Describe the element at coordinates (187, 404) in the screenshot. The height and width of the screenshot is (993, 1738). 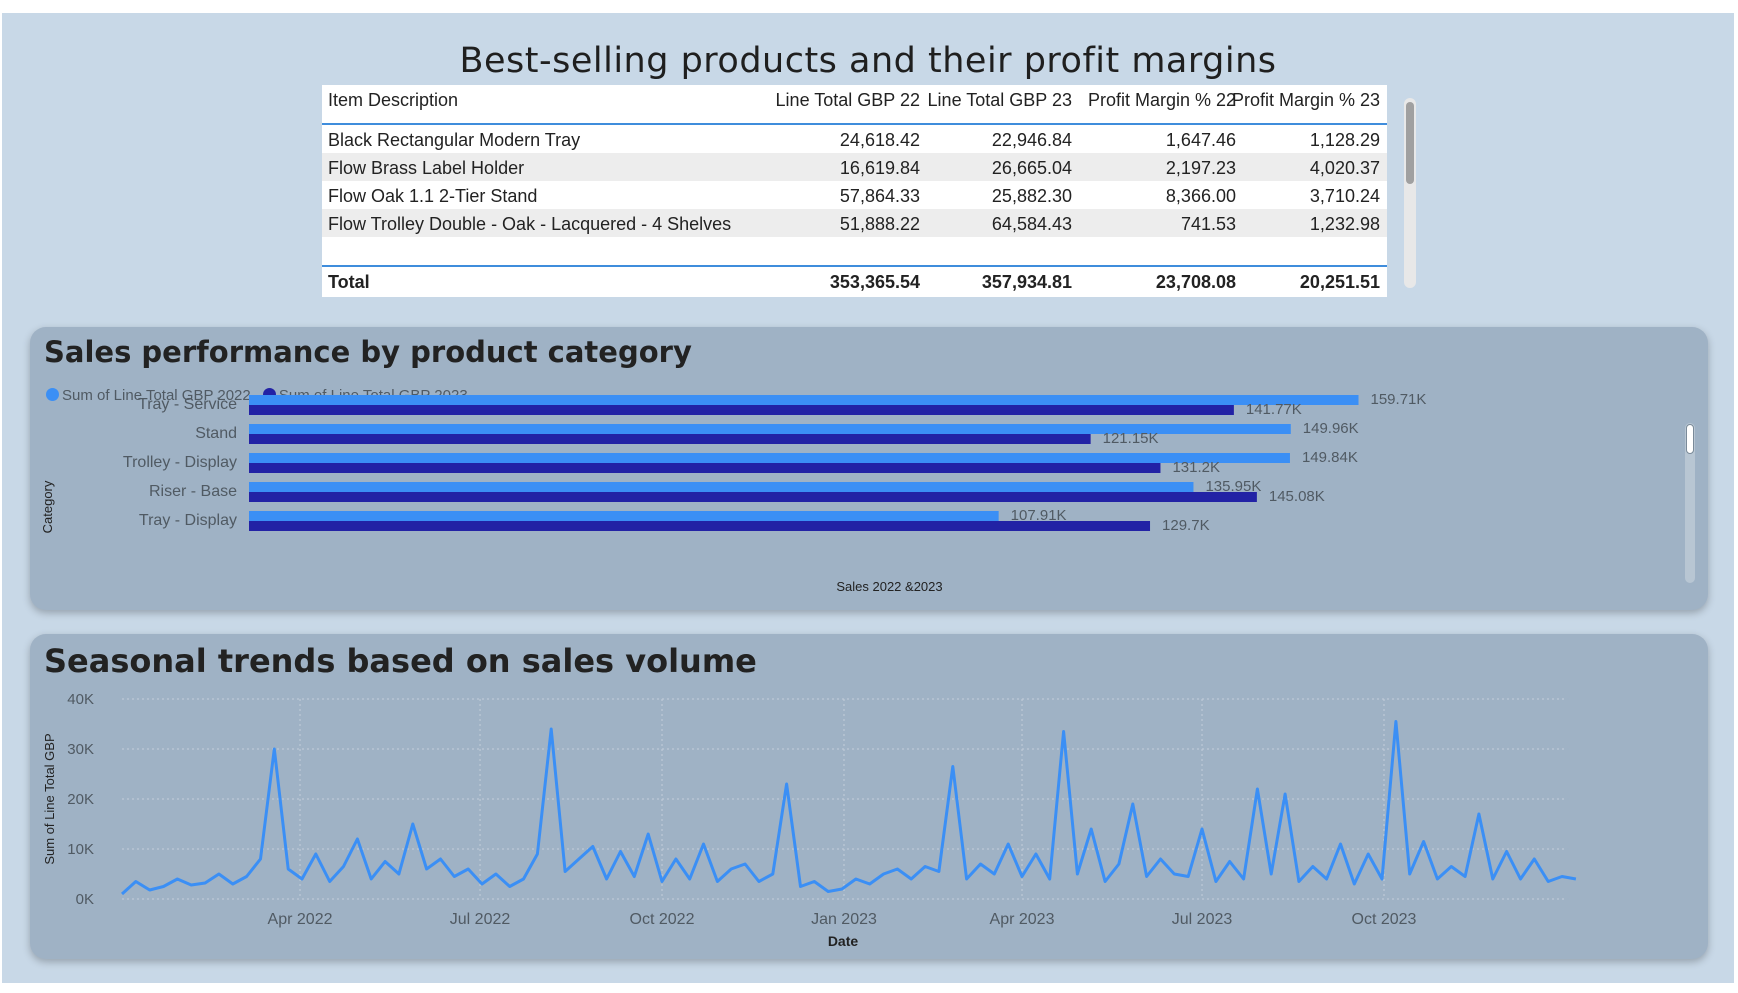
I see `category-label: Tray - Service` at that location.